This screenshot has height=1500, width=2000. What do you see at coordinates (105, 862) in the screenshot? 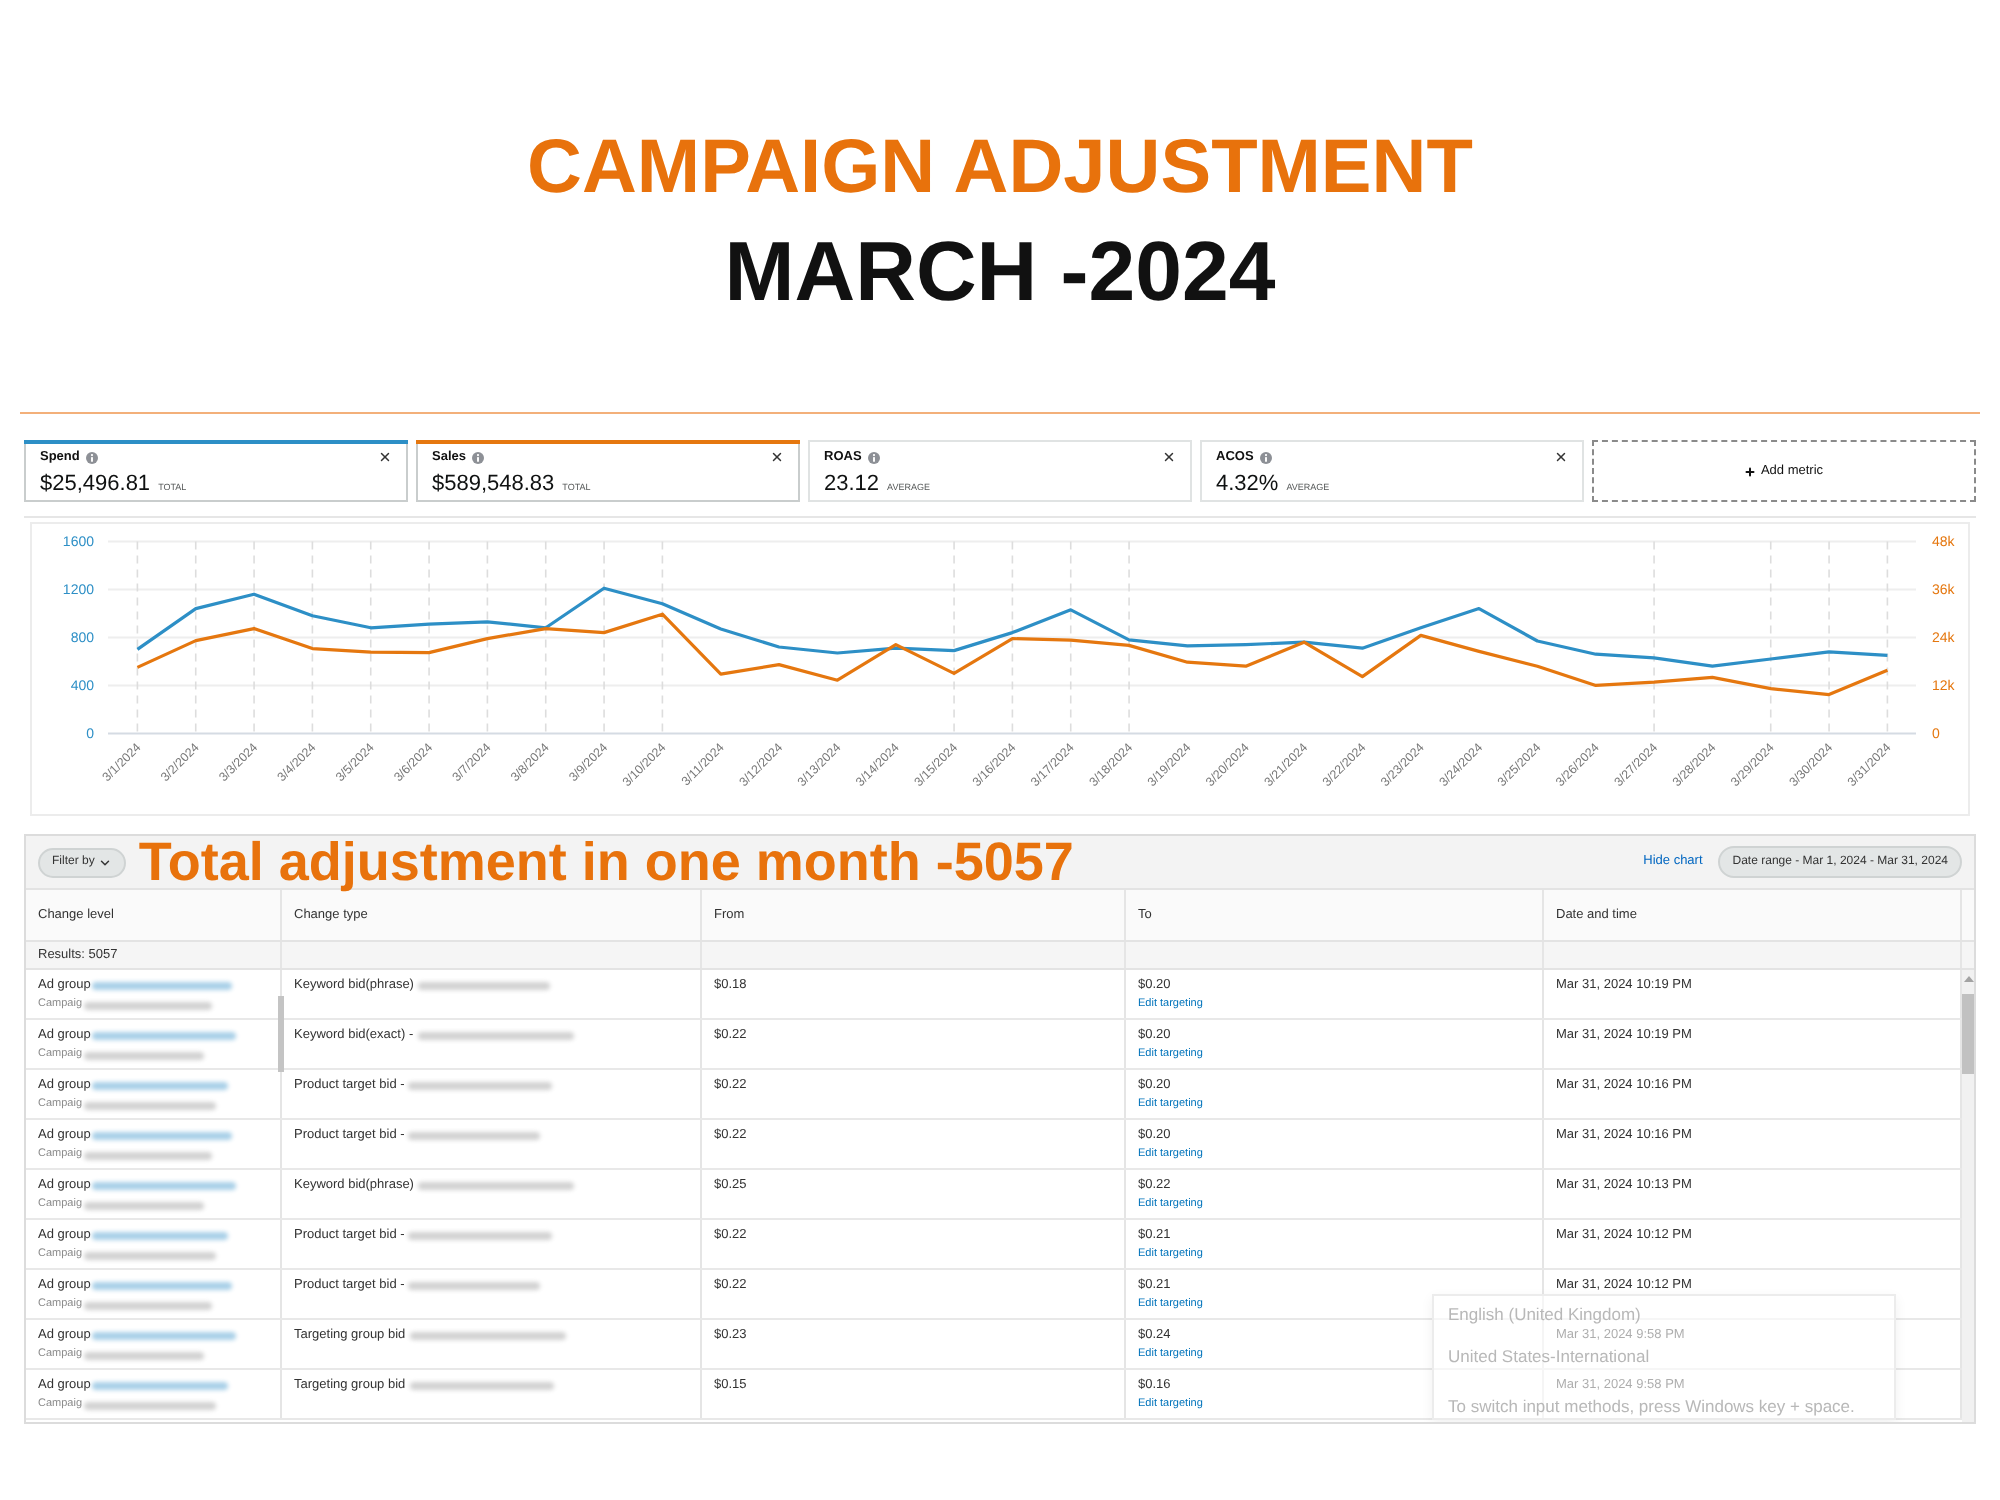
I see `chevron-down-icon` at bounding box center [105, 862].